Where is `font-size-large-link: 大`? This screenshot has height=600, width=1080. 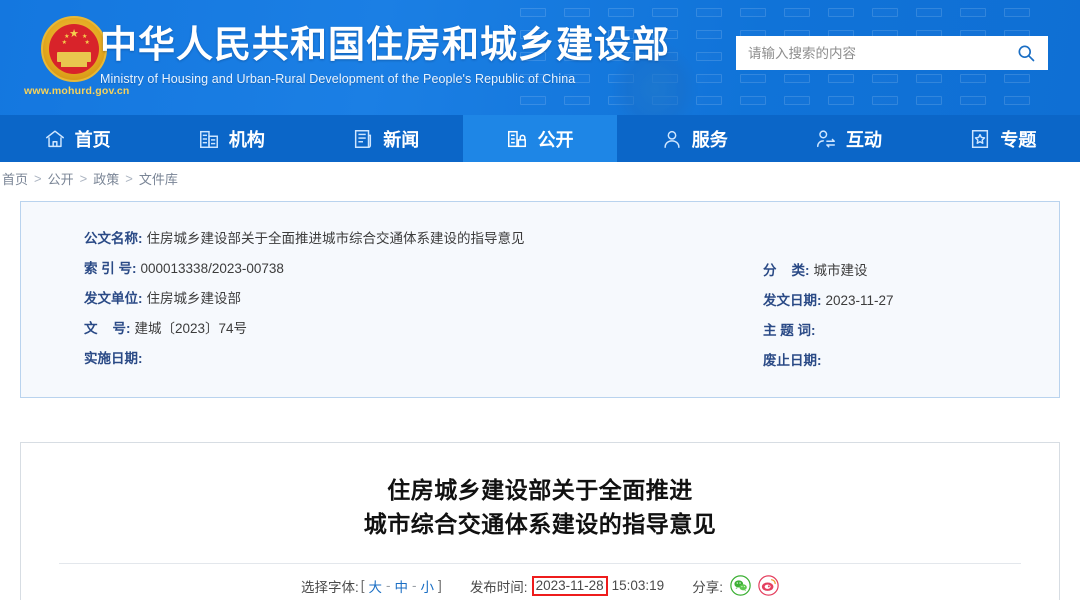 font-size-large-link: 大 is located at coordinates (376, 586).